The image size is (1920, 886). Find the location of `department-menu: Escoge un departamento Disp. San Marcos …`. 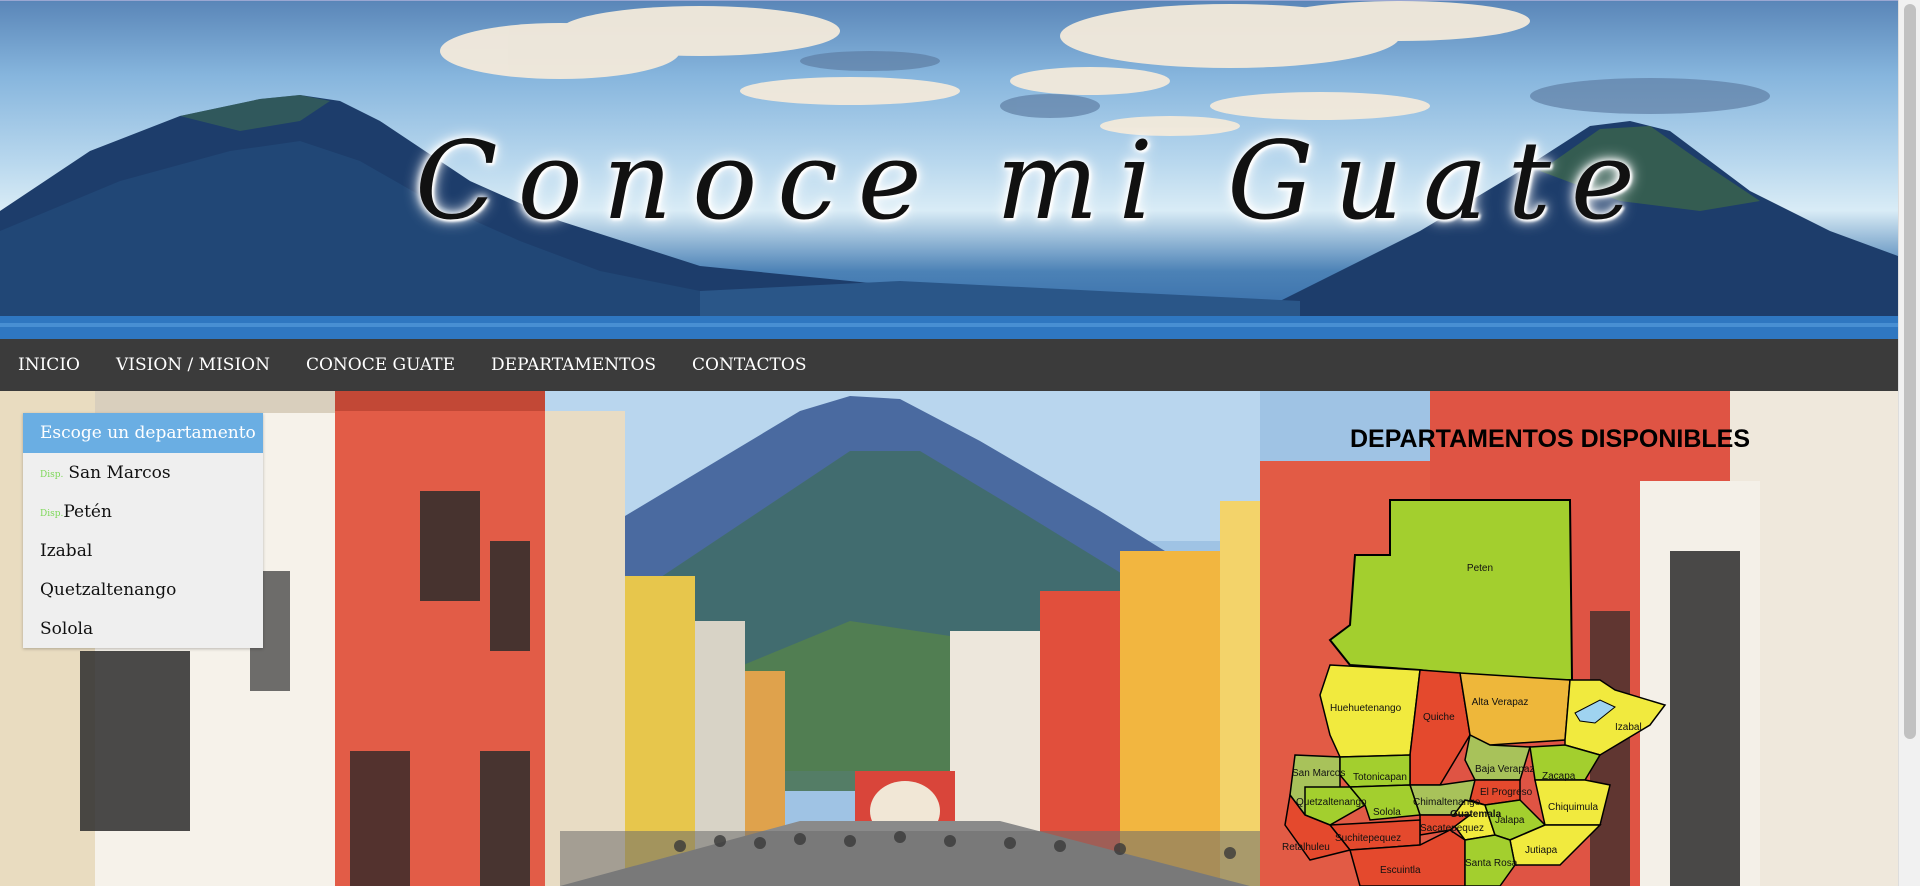

department-menu: Escoge un departamento Disp. San Marcos … is located at coordinates (143, 530).